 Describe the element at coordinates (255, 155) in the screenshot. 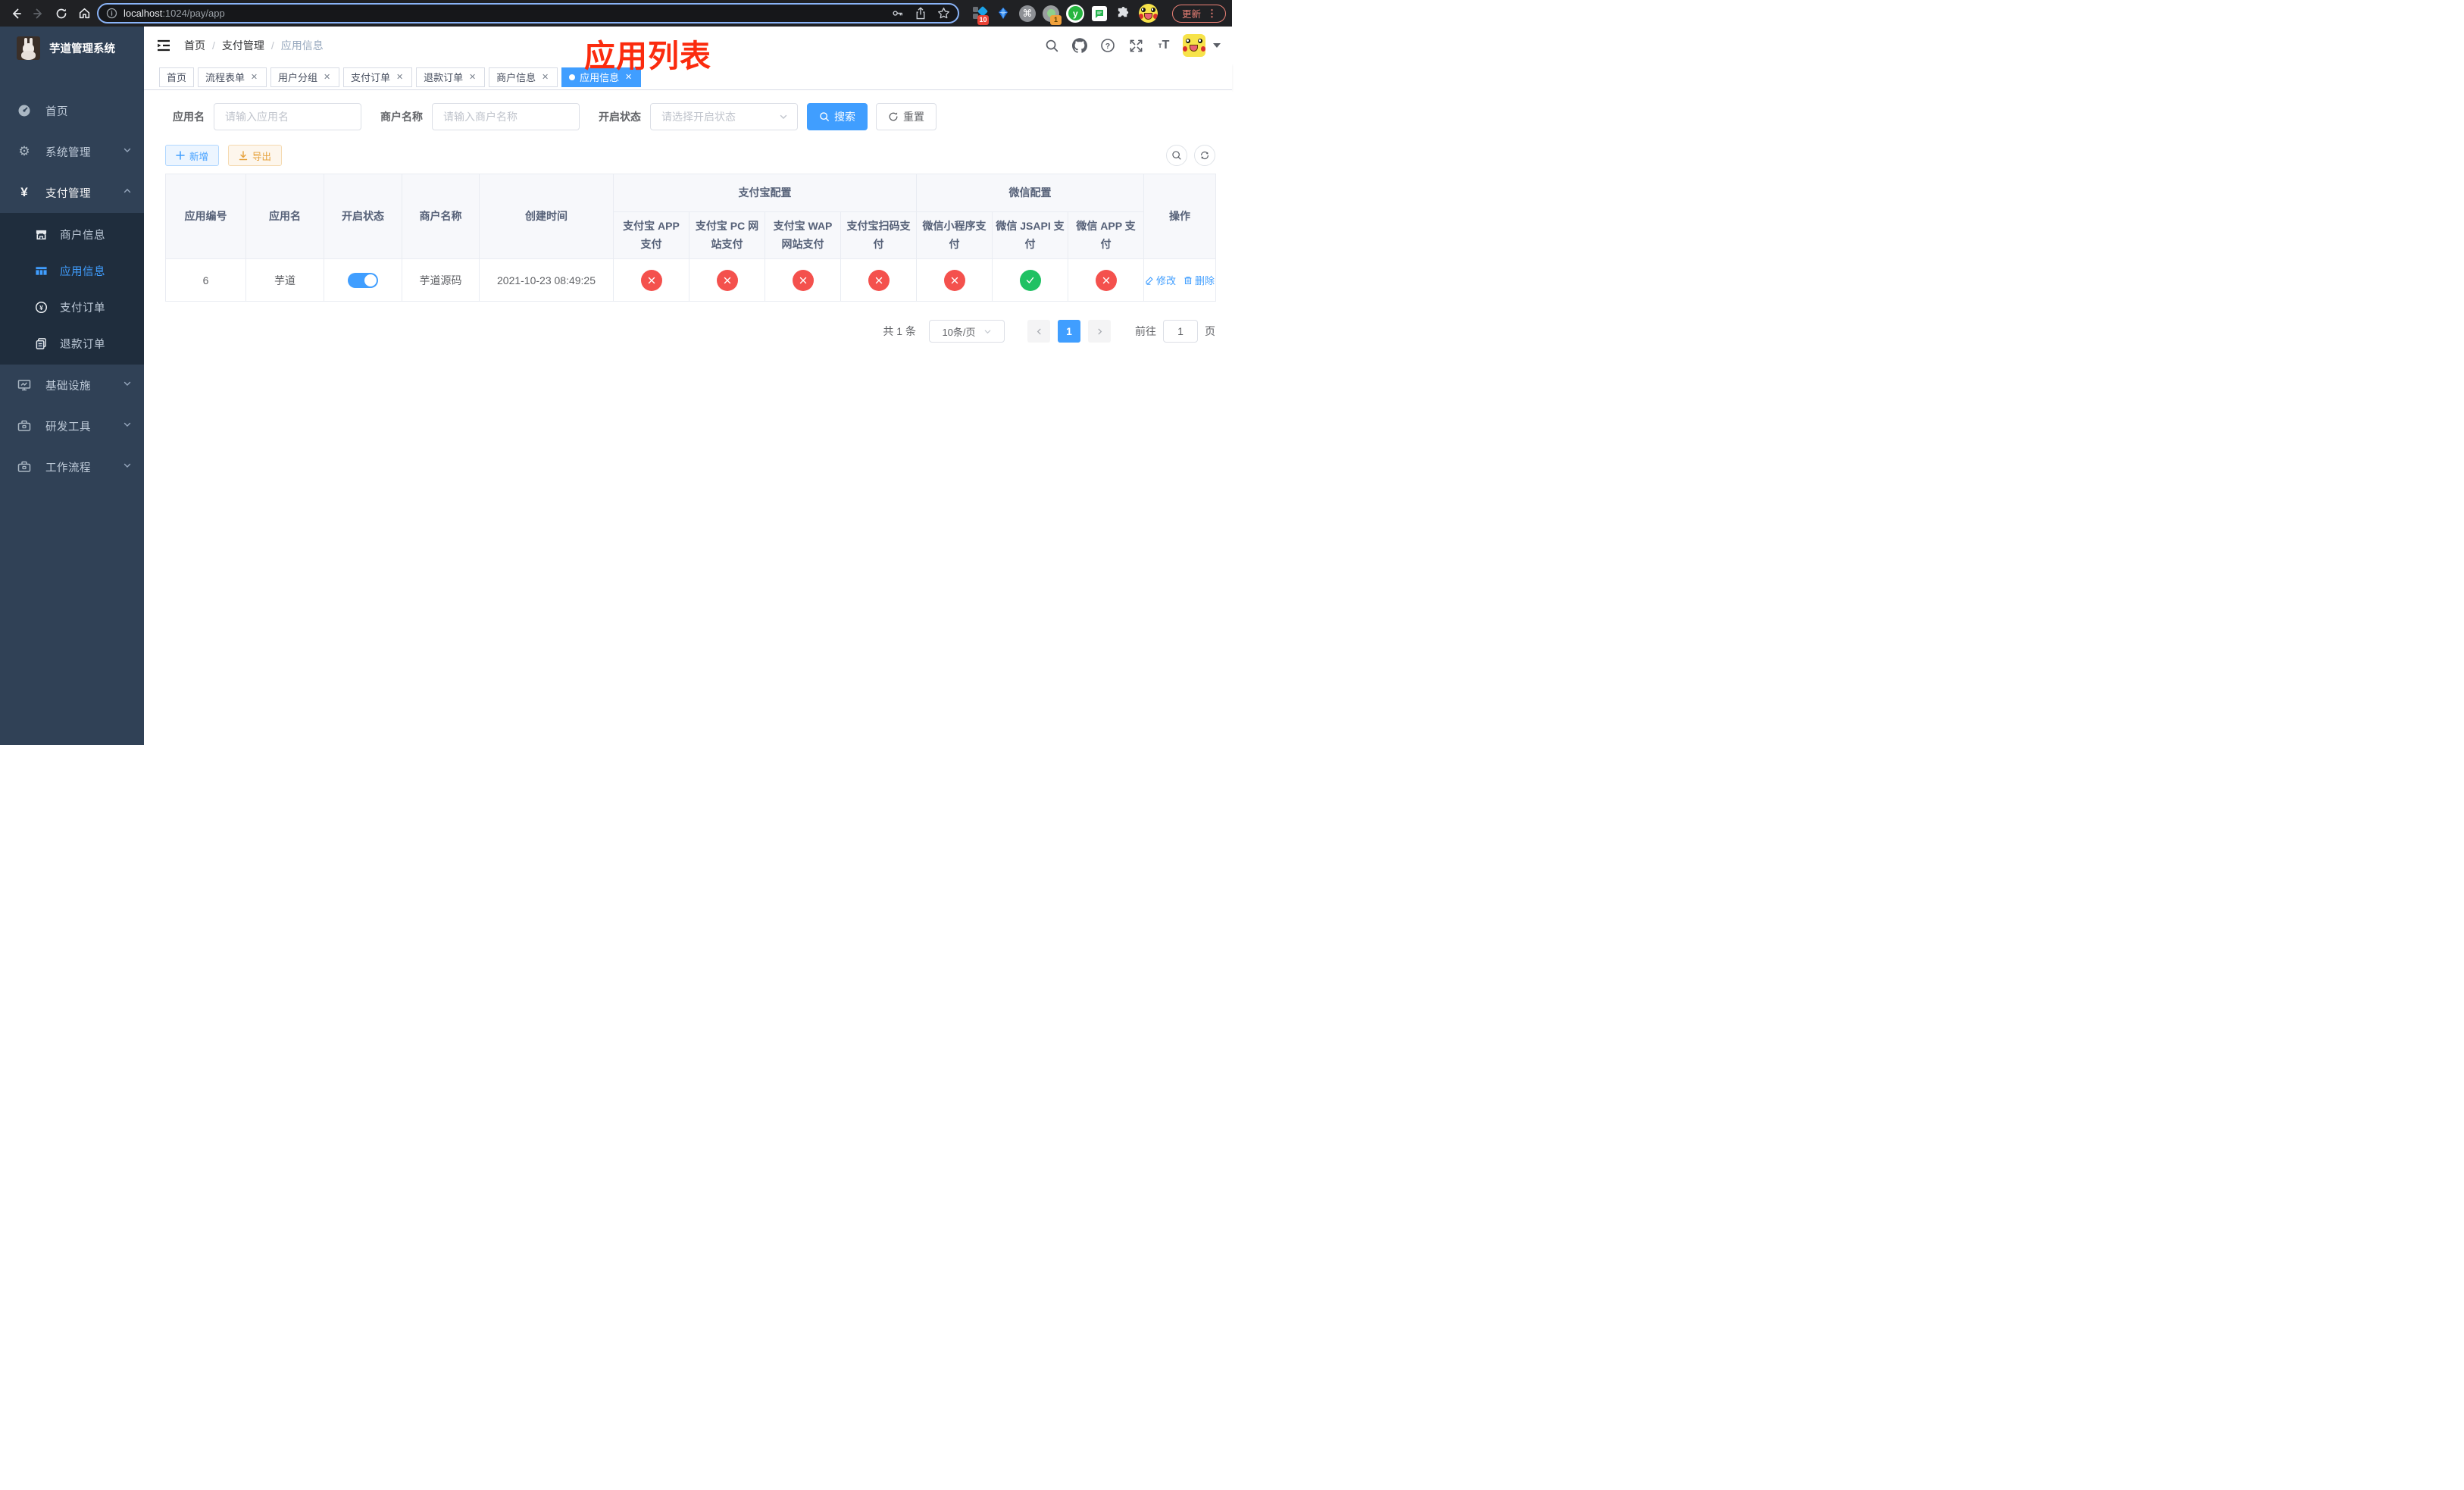

I see `export-button: 导出` at that location.